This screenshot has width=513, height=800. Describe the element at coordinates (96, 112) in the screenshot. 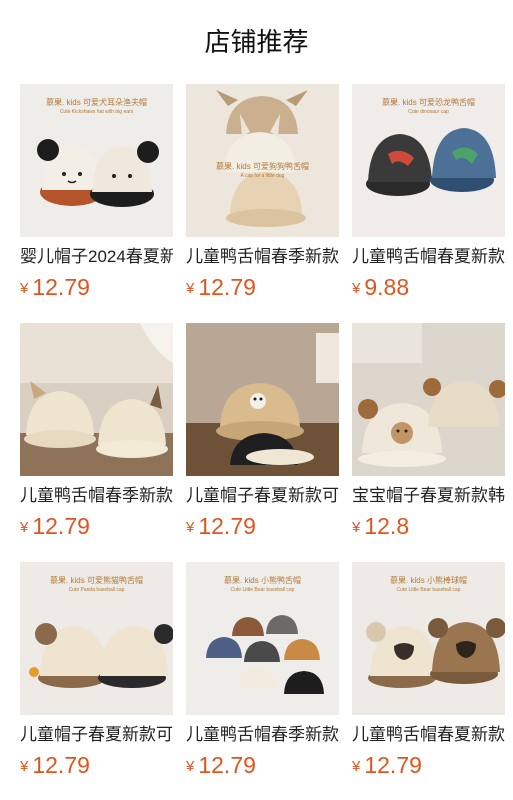

I see `image-sub-text: Cute Kickshaws hat with big ears` at that location.